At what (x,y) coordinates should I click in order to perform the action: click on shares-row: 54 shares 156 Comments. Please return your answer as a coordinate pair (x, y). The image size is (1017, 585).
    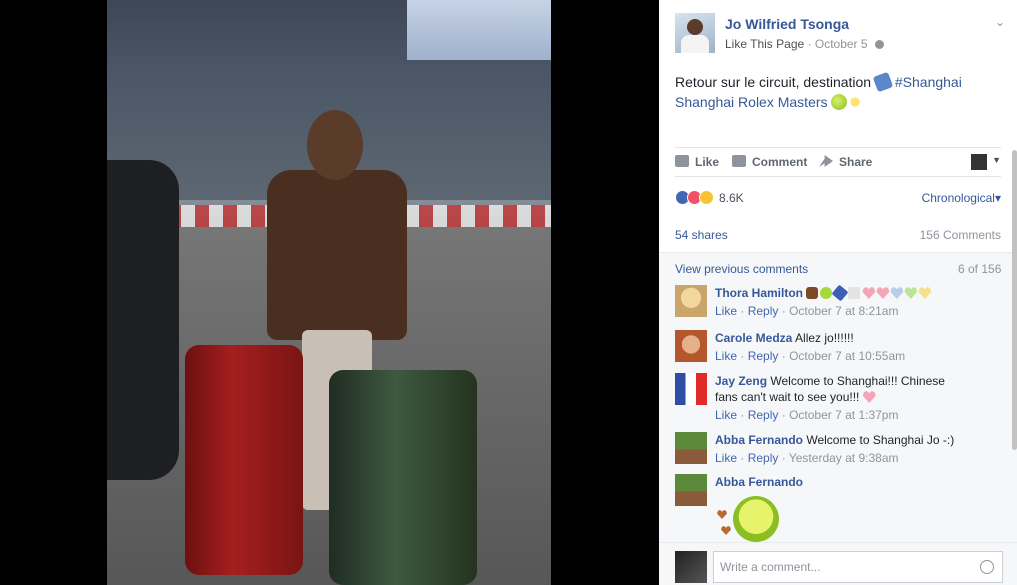
    Looking at the image, I should click on (838, 236).